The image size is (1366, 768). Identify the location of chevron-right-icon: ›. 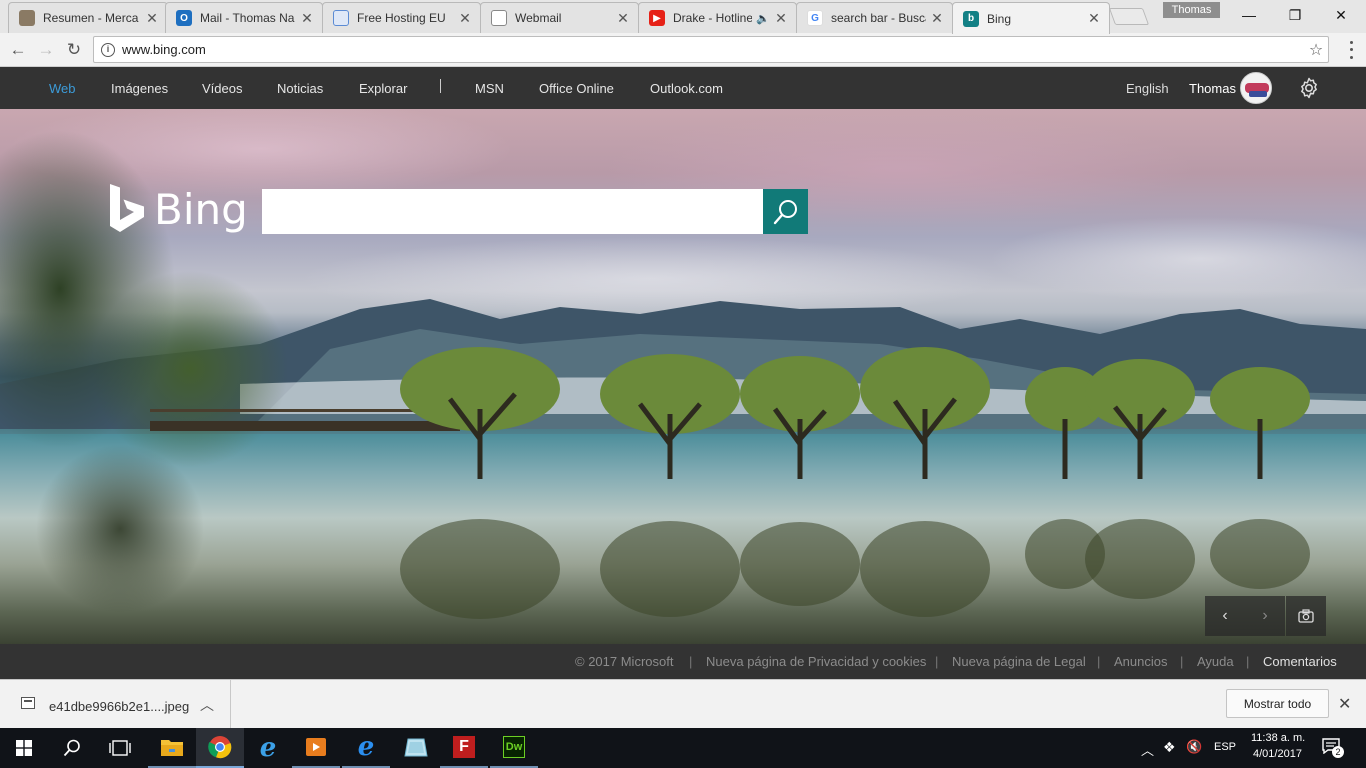
(1265, 615).